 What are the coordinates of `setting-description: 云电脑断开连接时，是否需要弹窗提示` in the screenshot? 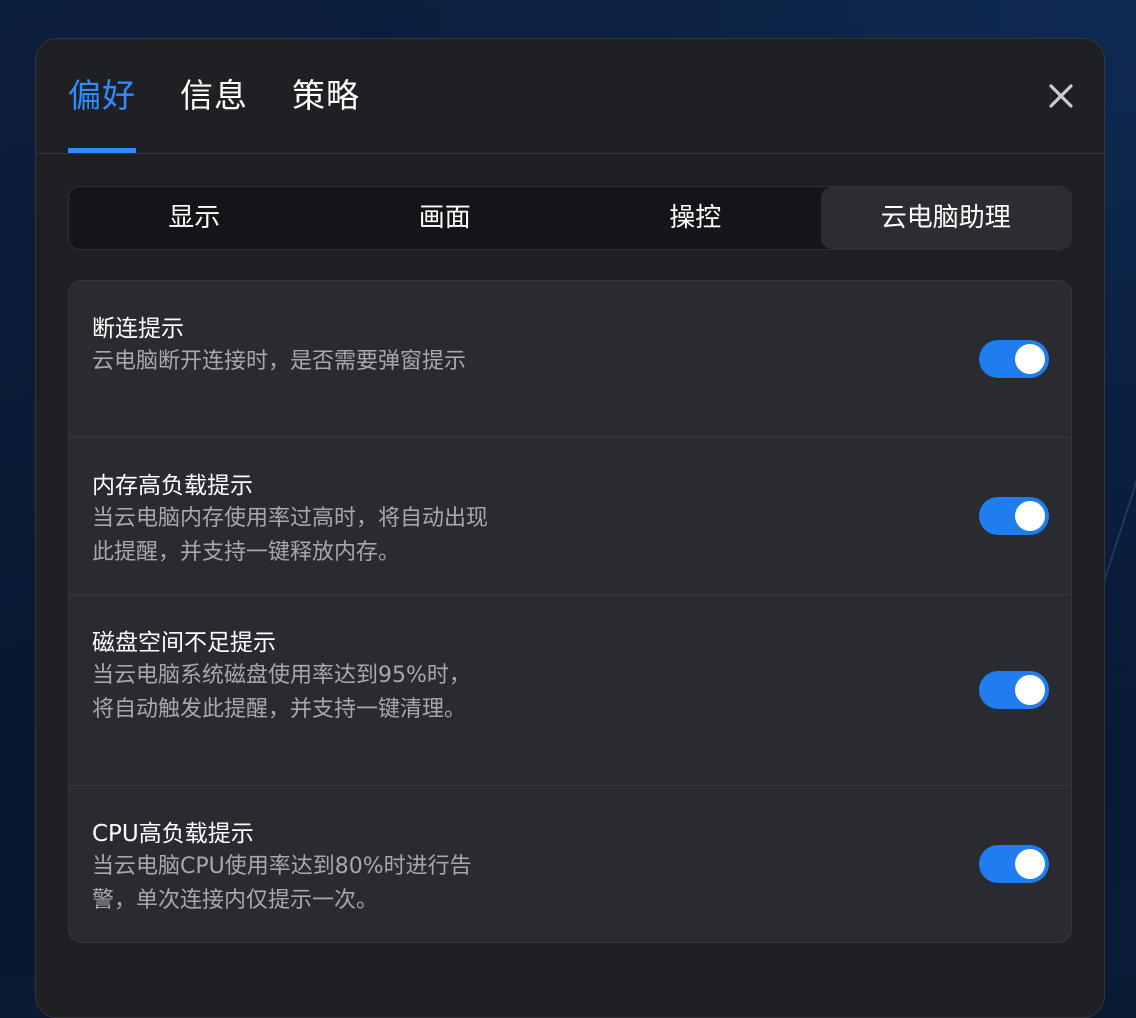 It's located at (279, 361).